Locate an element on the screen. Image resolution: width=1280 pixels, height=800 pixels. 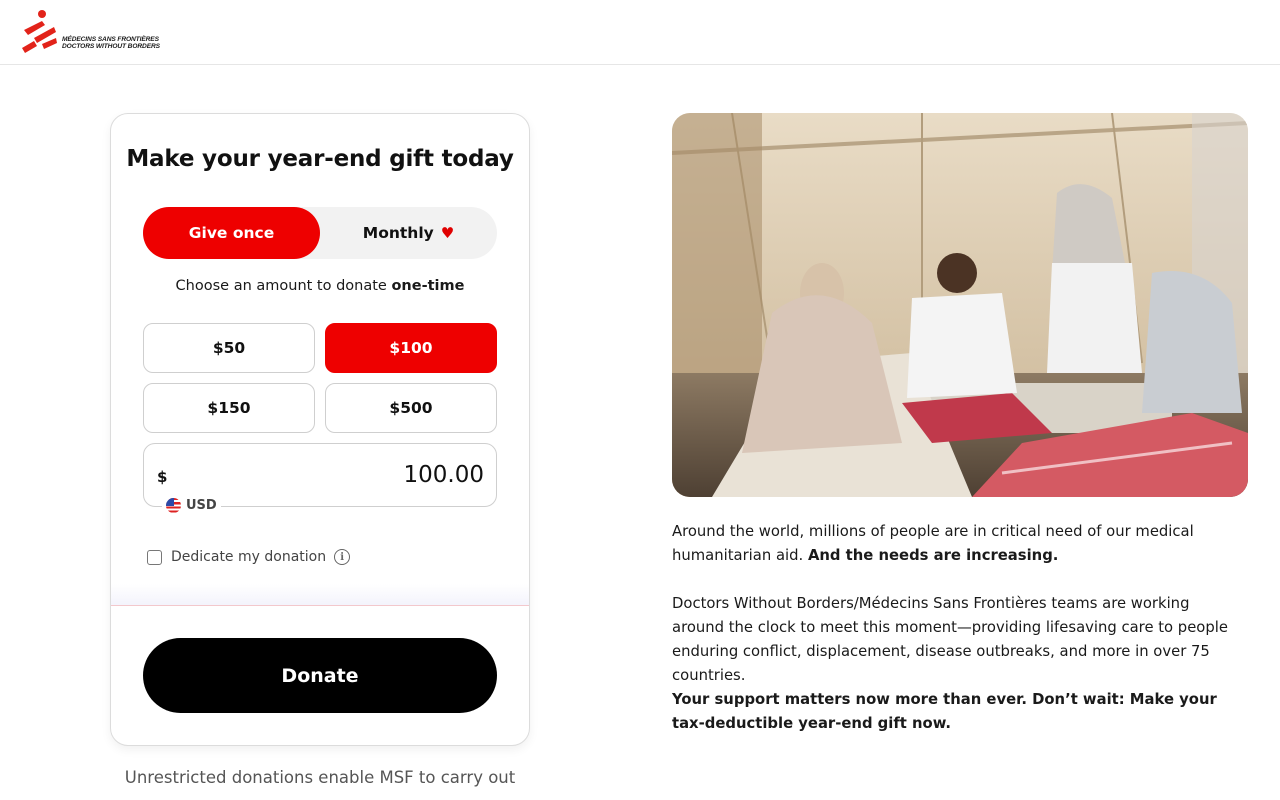
amount-label: $50 is located at coordinates (229, 348).